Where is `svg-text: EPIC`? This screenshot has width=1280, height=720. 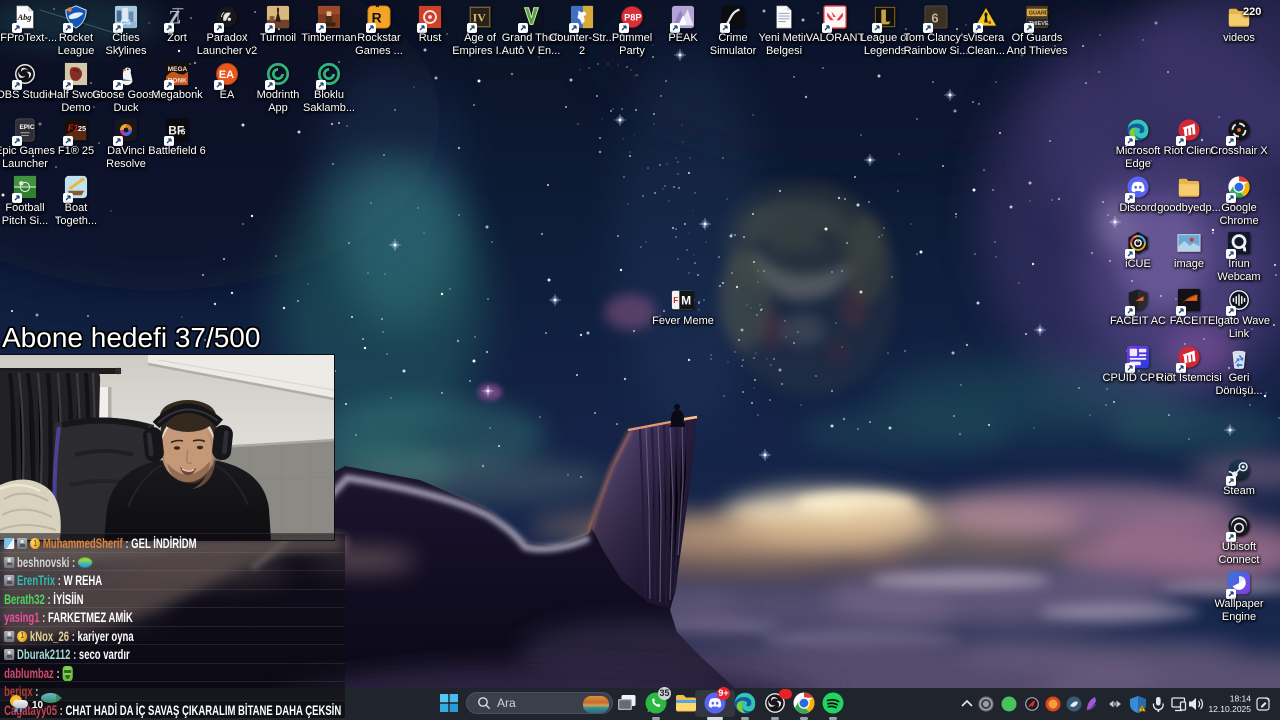 svg-text: EPIC is located at coordinates (26, 127).